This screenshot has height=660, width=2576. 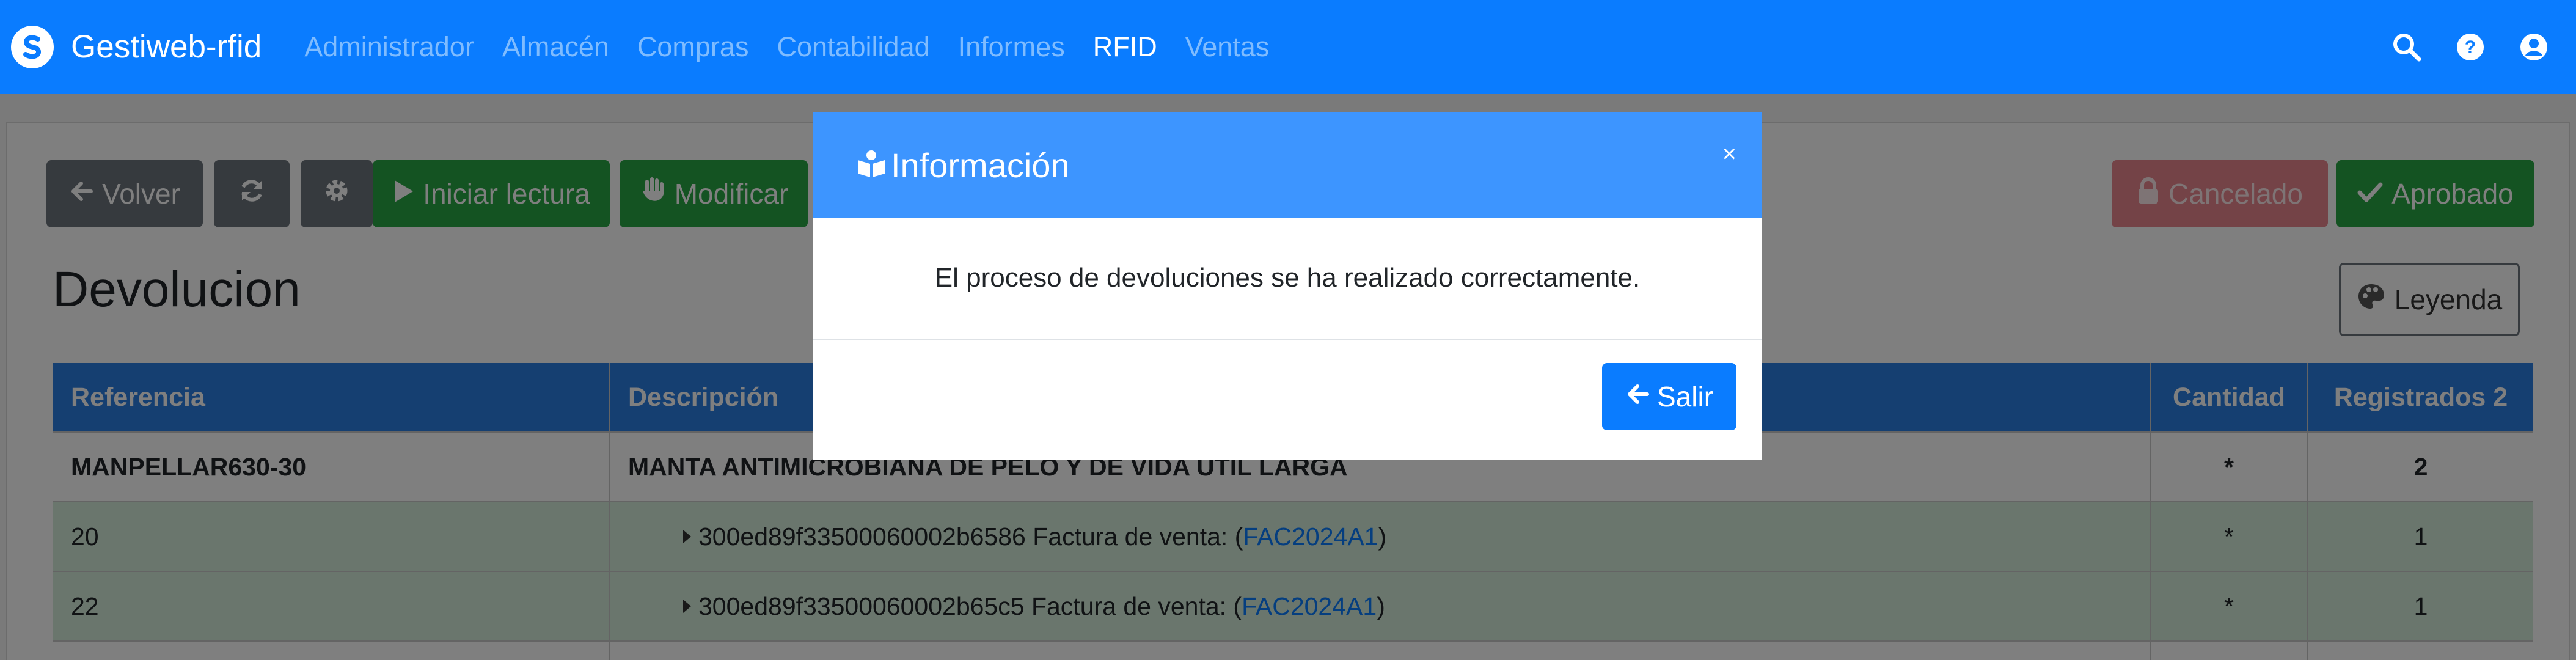 What do you see at coordinates (2406, 47) in the screenshot?
I see `search-icon` at bounding box center [2406, 47].